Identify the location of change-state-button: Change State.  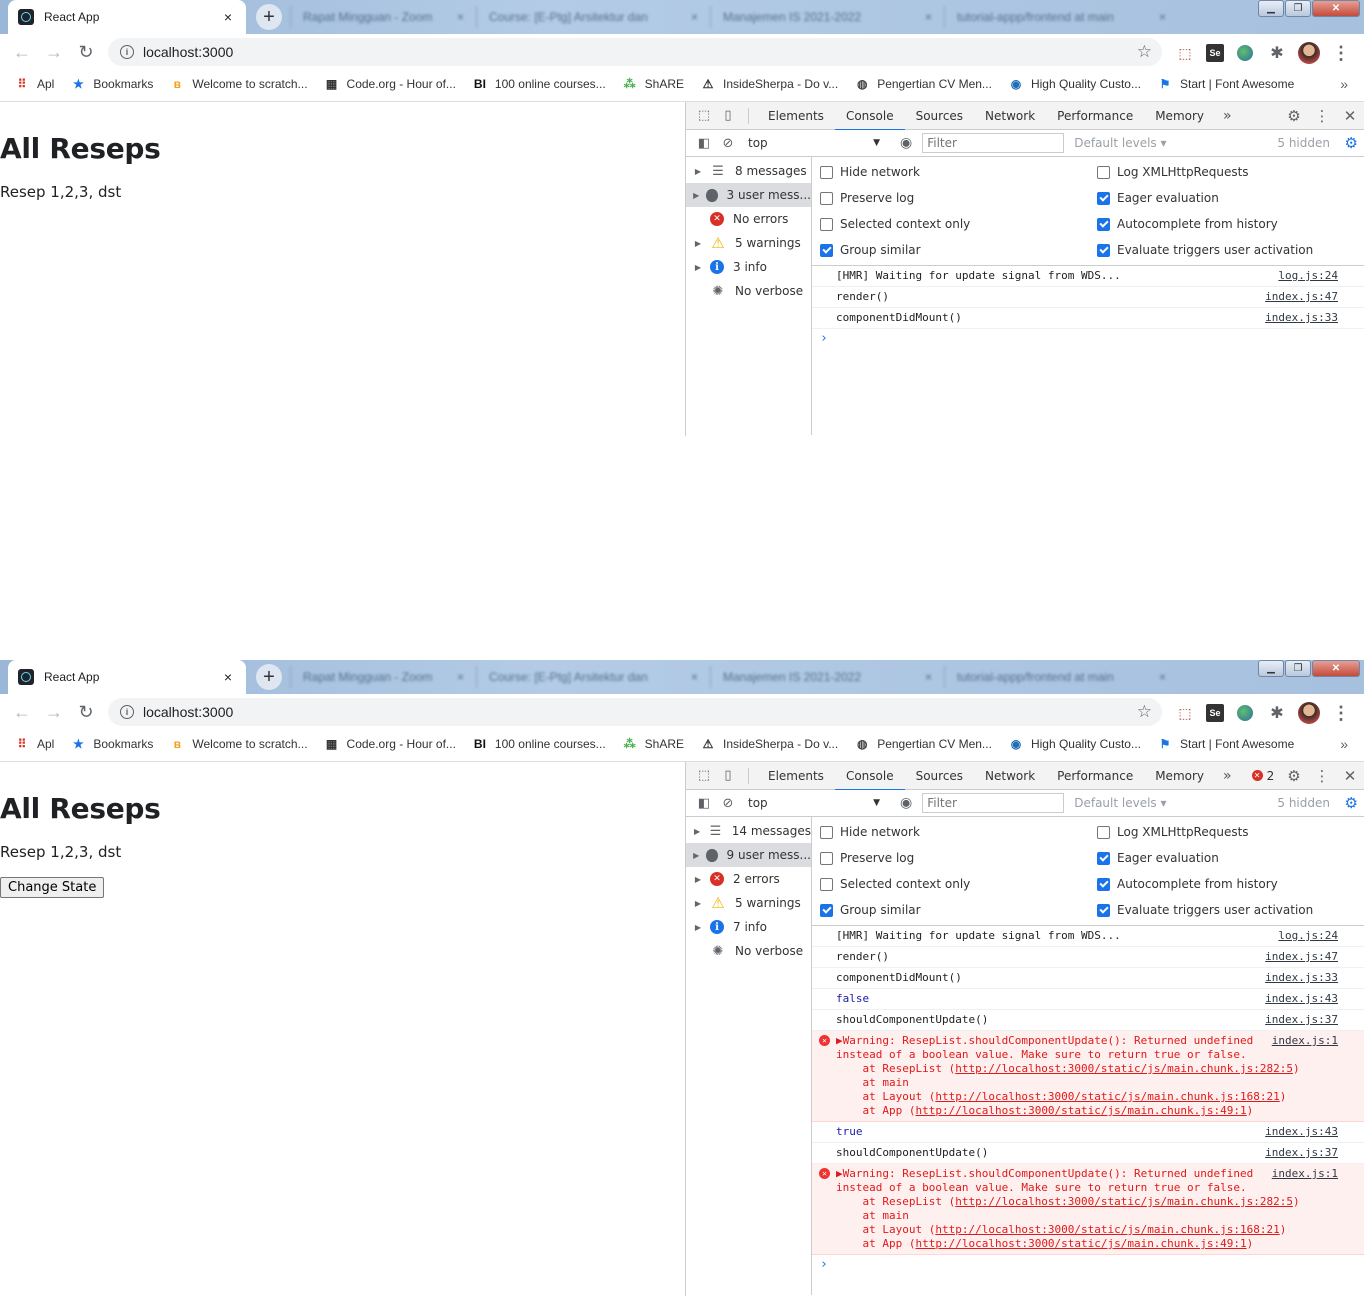
(52, 887).